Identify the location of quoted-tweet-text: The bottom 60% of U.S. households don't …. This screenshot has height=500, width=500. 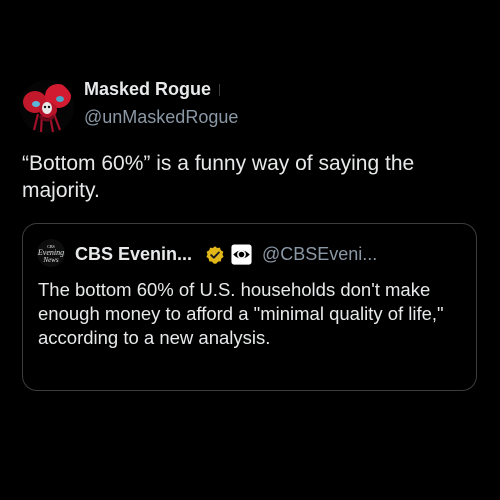
(241, 313).